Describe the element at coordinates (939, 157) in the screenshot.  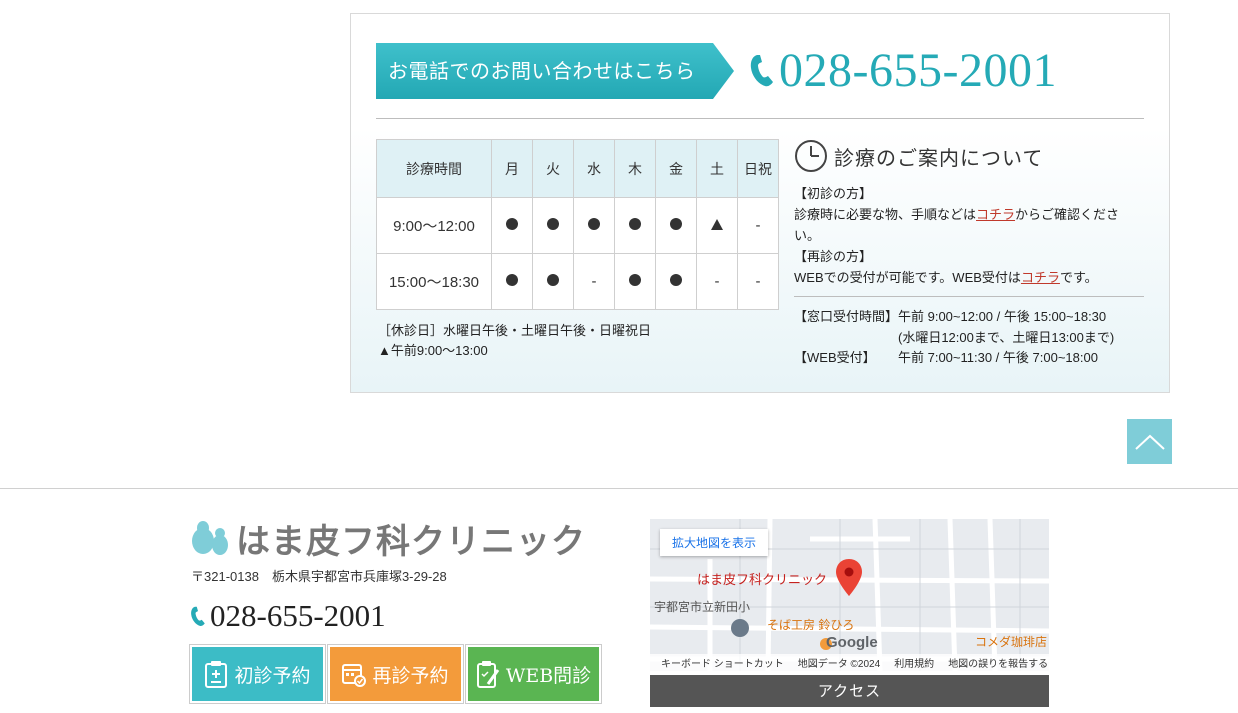
I see `guide-title: 診療のご案内について` at that location.